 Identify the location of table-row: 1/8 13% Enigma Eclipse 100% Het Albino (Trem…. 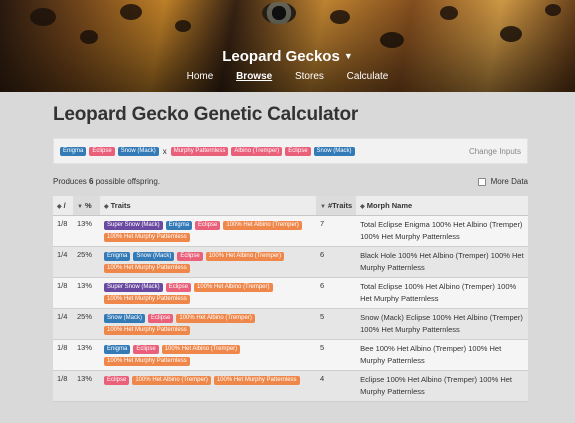
(290, 355).